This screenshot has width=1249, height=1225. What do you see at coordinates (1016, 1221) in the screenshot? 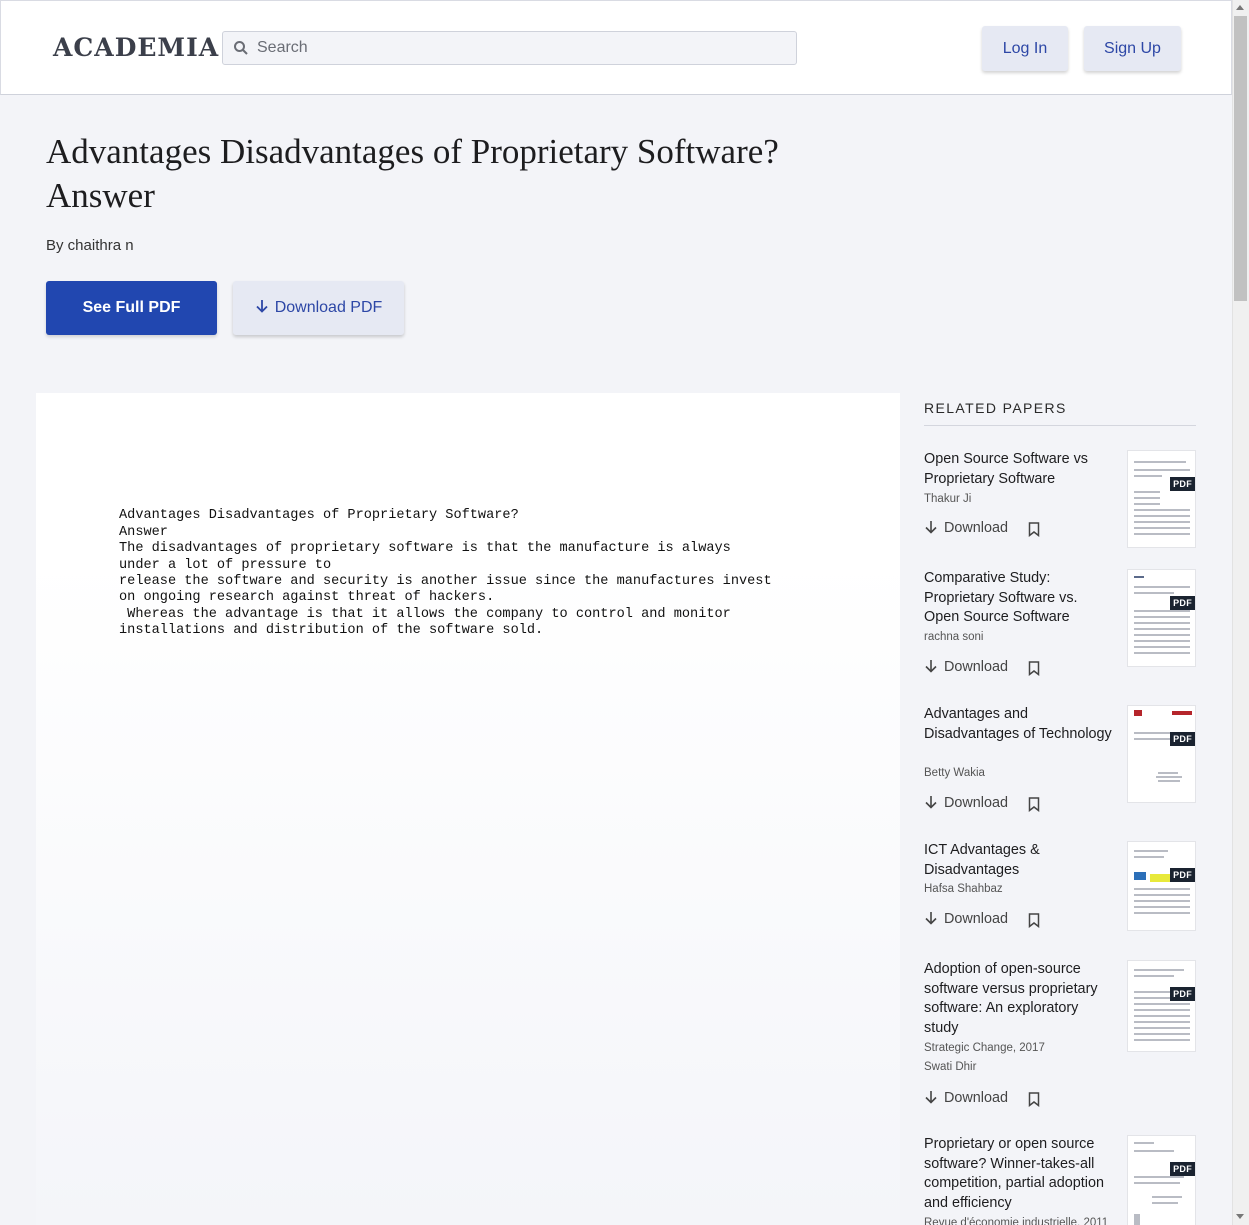
I see `related-paper-journal: Revue d'économie industrielle, 2011` at bounding box center [1016, 1221].